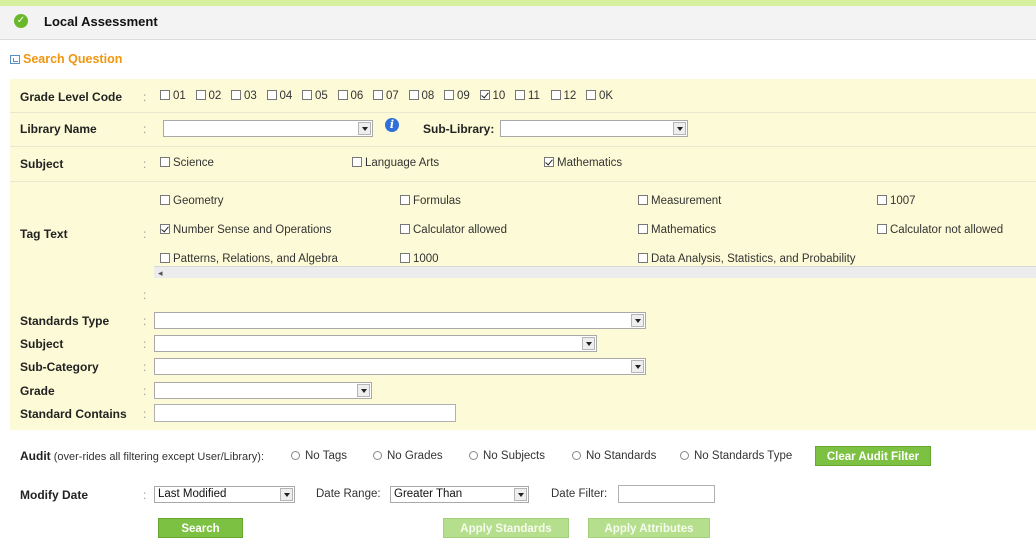 The height and width of the screenshot is (552, 1036). What do you see at coordinates (268, 128) in the screenshot?
I see `library-name-select` at bounding box center [268, 128].